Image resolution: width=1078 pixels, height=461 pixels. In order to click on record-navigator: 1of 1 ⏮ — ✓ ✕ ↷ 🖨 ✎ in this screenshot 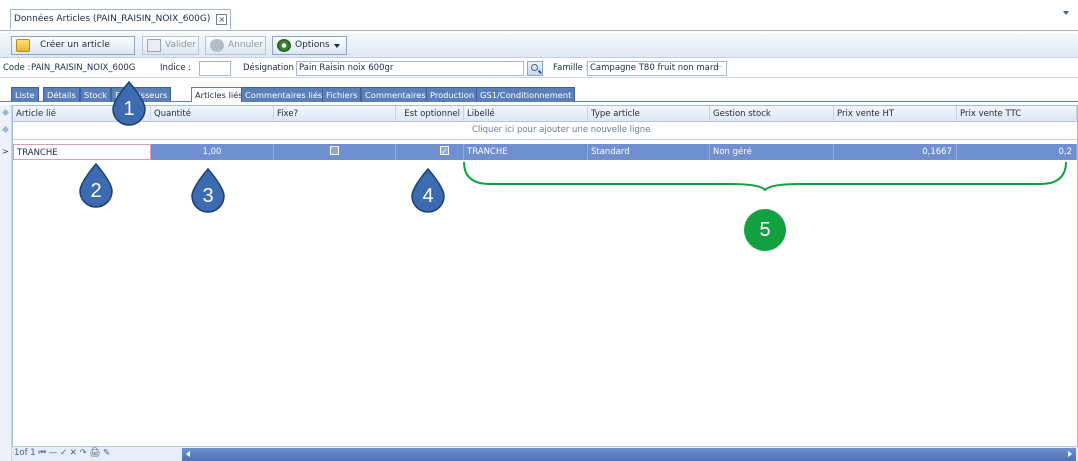, I will do `click(545, 453)`.